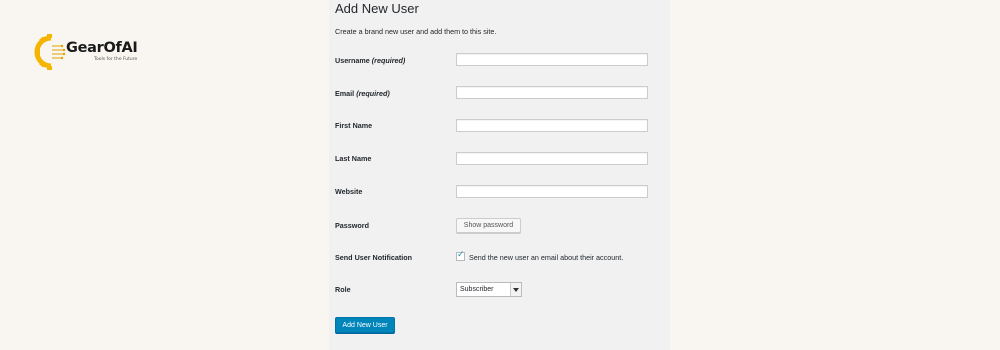  I want to click on email-label: Email (required), so click(362, 93).